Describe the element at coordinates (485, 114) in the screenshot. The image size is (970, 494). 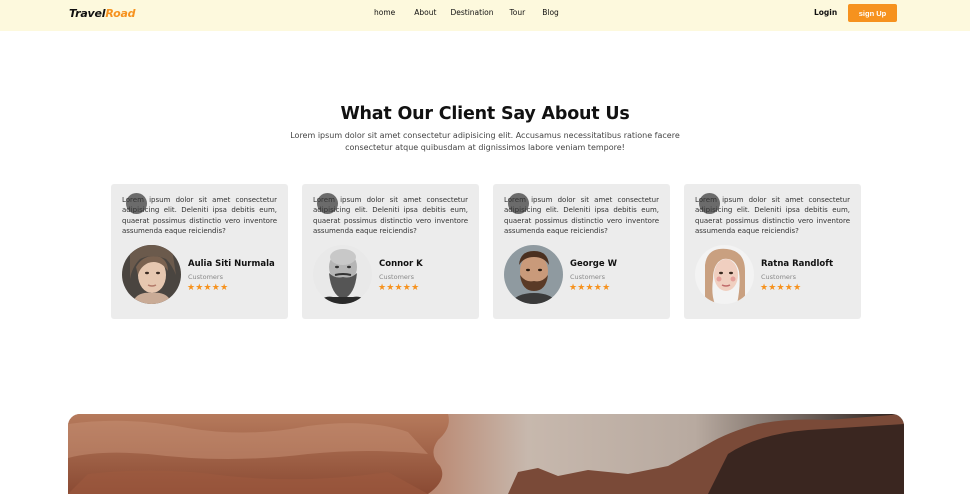
I see `section-title: What Our Client Say About Us` at that location.